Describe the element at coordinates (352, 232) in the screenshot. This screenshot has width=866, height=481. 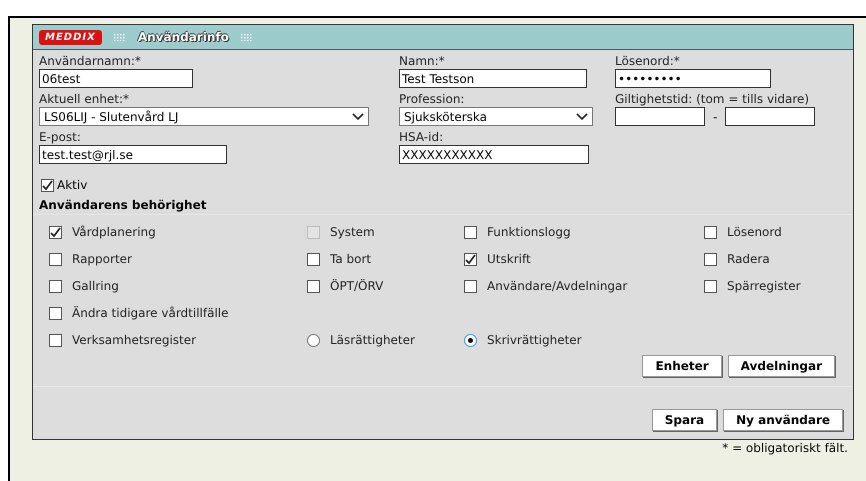
I see `option-label: System` at that location.